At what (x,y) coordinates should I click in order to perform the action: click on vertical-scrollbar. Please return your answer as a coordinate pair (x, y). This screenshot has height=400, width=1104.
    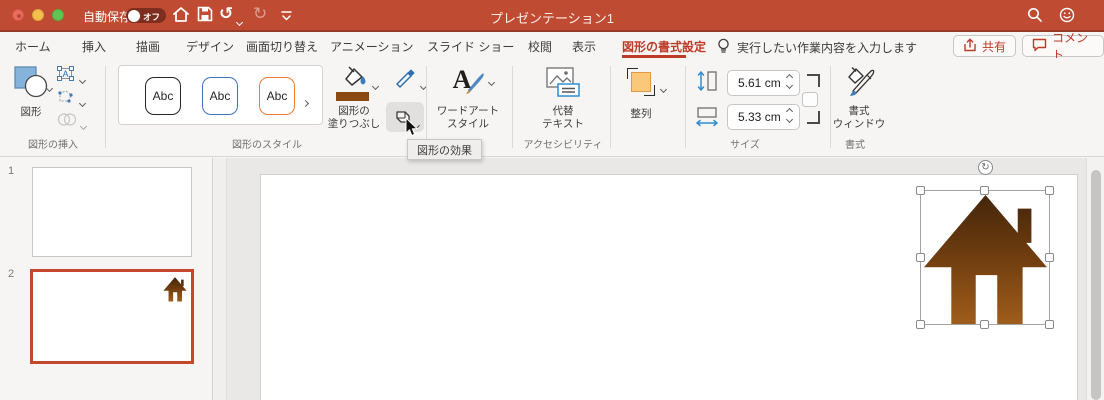
    Looking at the image, I should click on (1095, 279).